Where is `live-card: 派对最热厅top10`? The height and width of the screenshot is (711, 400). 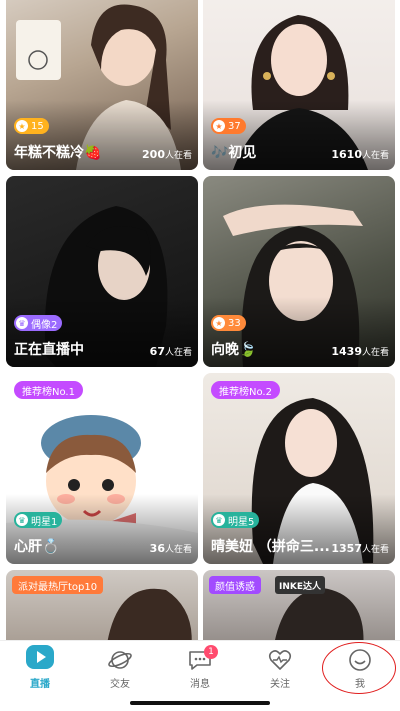
live-card: 派对最热厅top10 is located at coordinates (102, 610).